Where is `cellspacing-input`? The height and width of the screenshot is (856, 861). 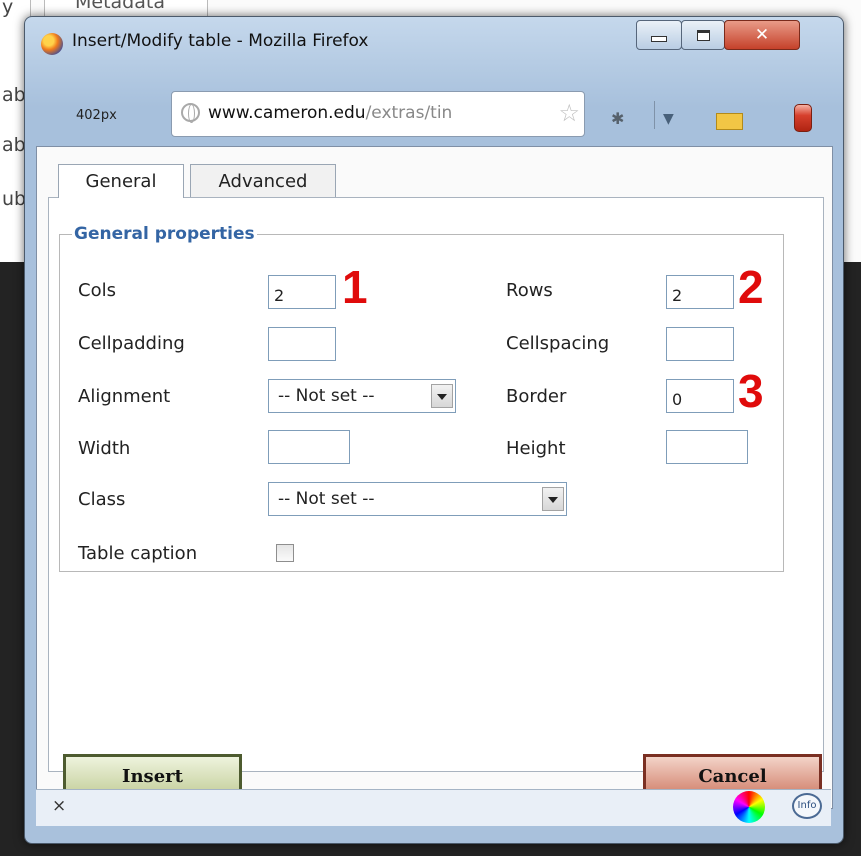 cellspacing-input is located at coordinates (700, 344).